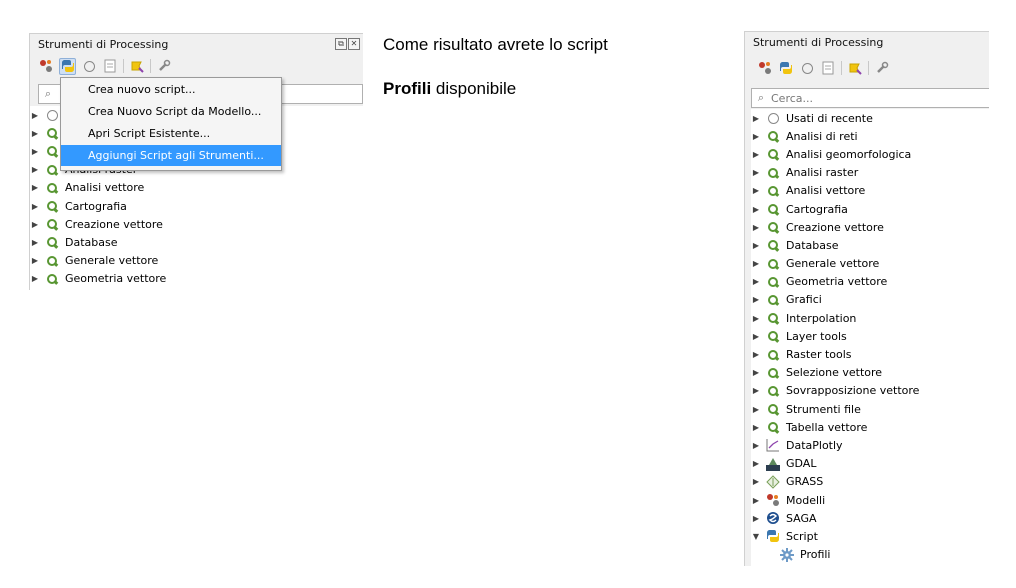 Image resolution: width=1016 pixels, height=588 pixels. I want to click on tree-item-label: DataPlotly, so click(814, 445).